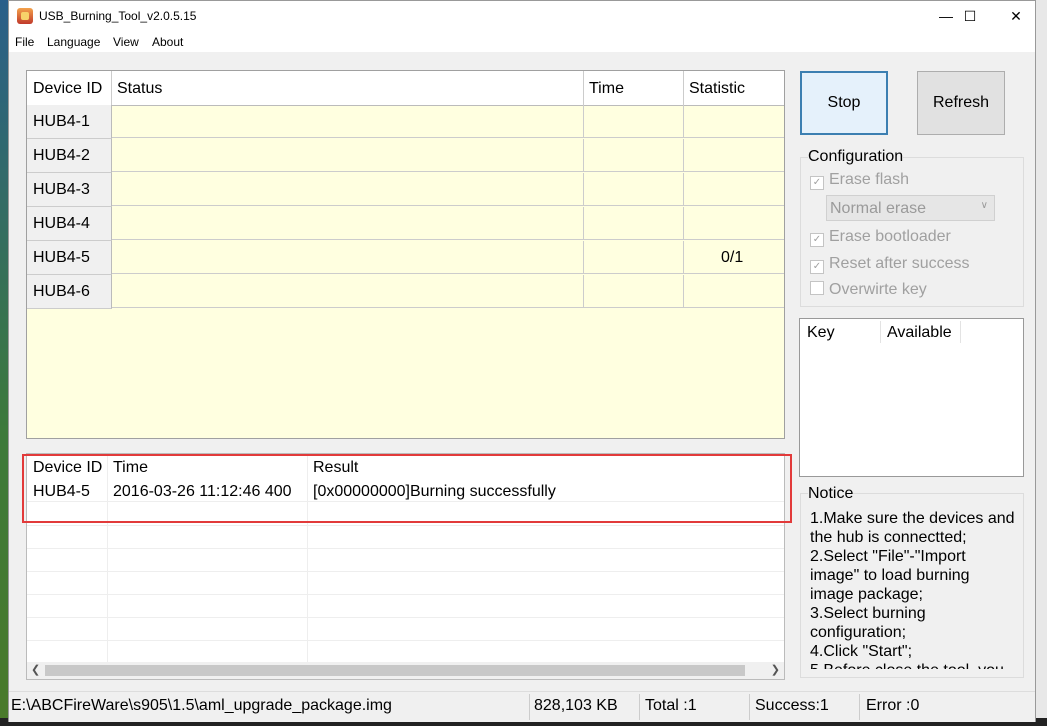 This screenshot has width=1047, height=726. I want to click on refresh-button: Refresh, so click(961, 103).